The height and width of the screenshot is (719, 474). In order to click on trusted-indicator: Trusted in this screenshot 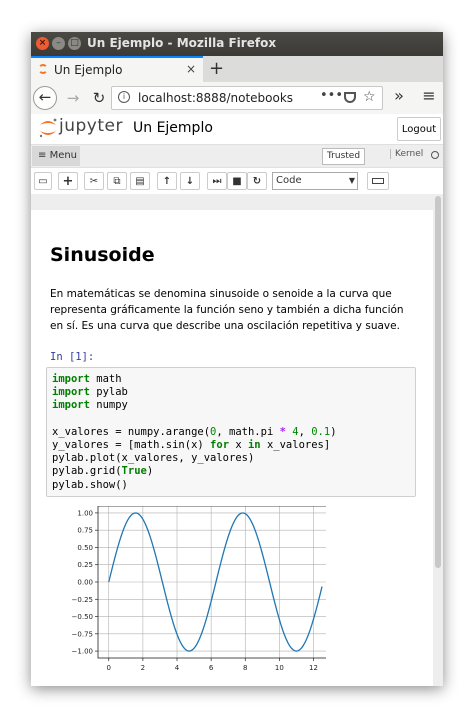, I will do `click(344, 156)`.